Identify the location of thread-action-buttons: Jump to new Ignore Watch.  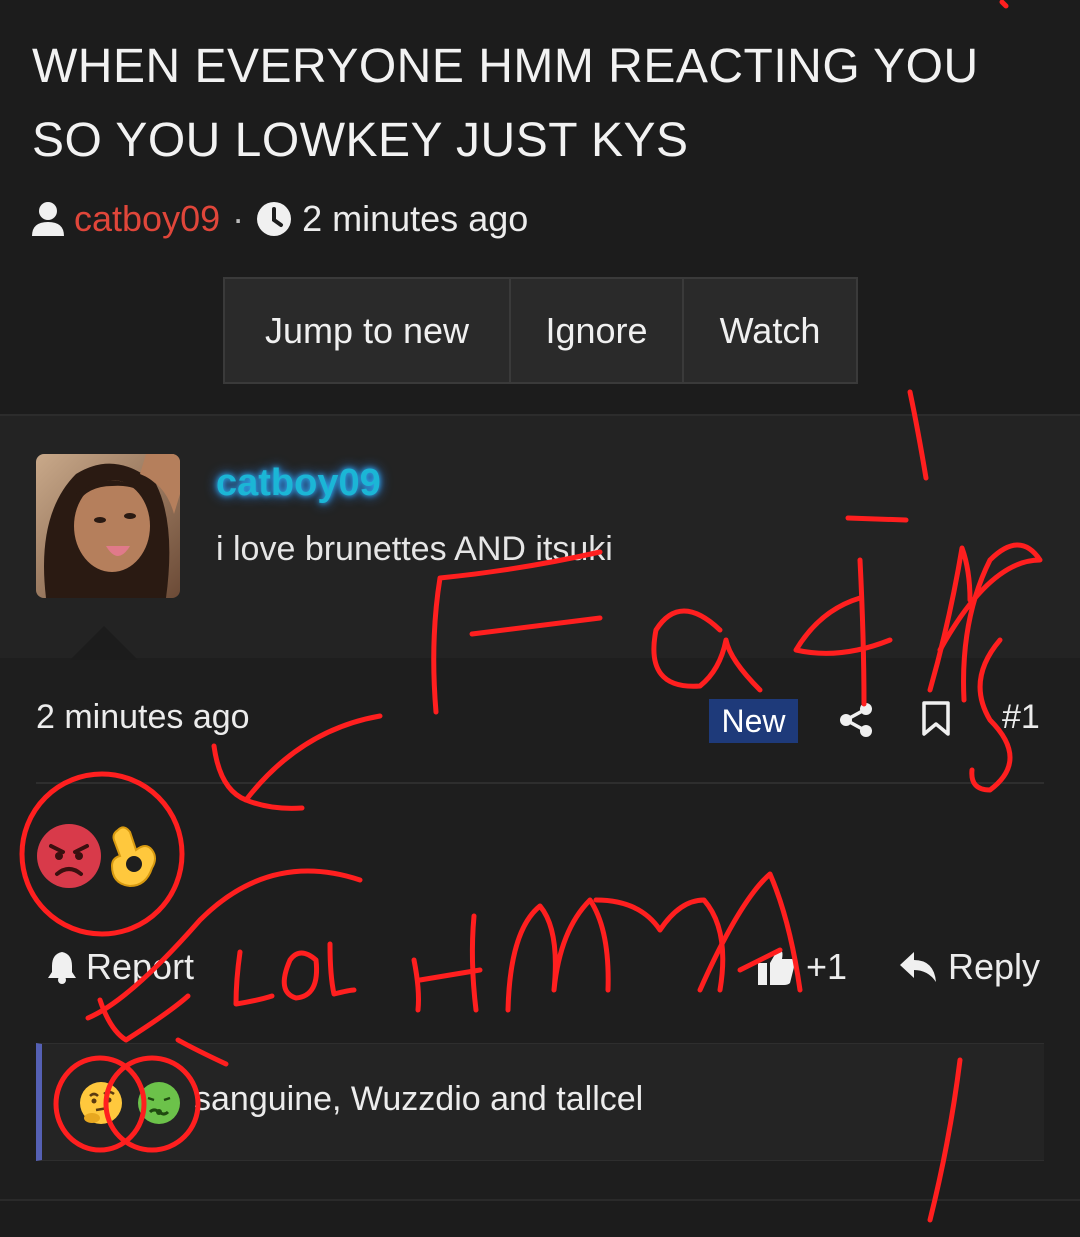
(540, 330).